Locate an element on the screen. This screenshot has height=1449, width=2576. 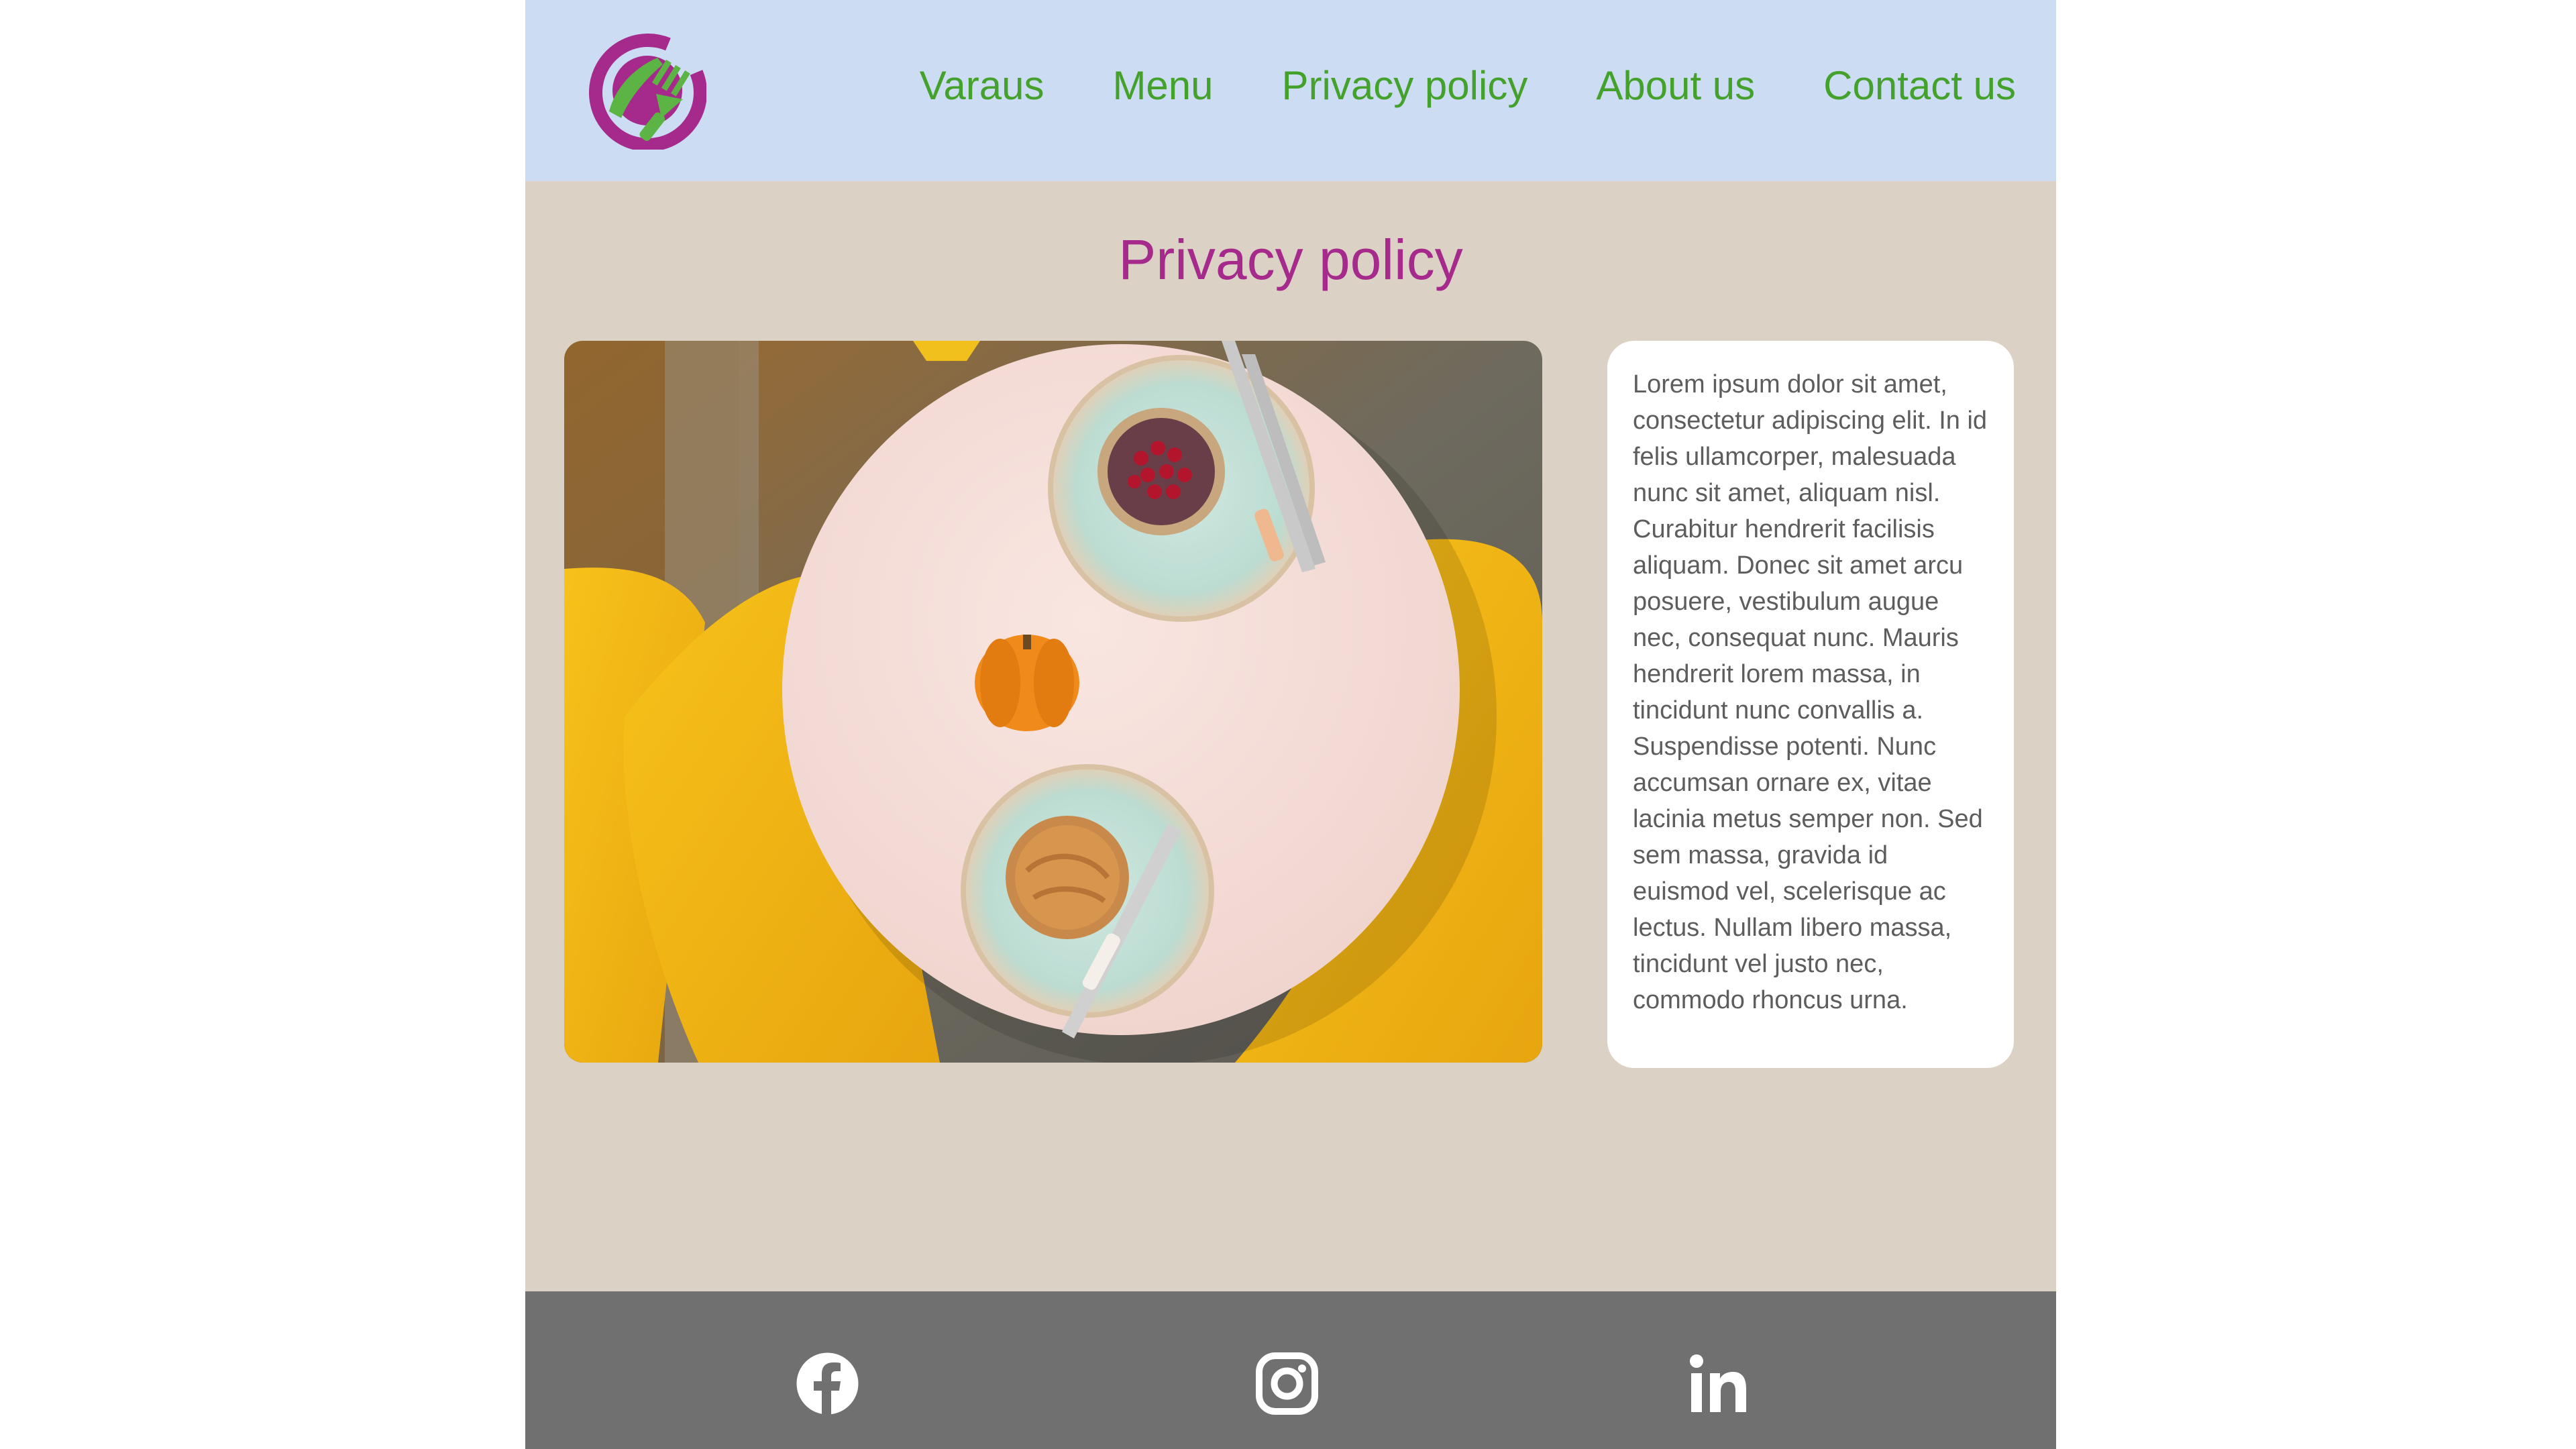
footer is located at coordinates (1290, 1370).